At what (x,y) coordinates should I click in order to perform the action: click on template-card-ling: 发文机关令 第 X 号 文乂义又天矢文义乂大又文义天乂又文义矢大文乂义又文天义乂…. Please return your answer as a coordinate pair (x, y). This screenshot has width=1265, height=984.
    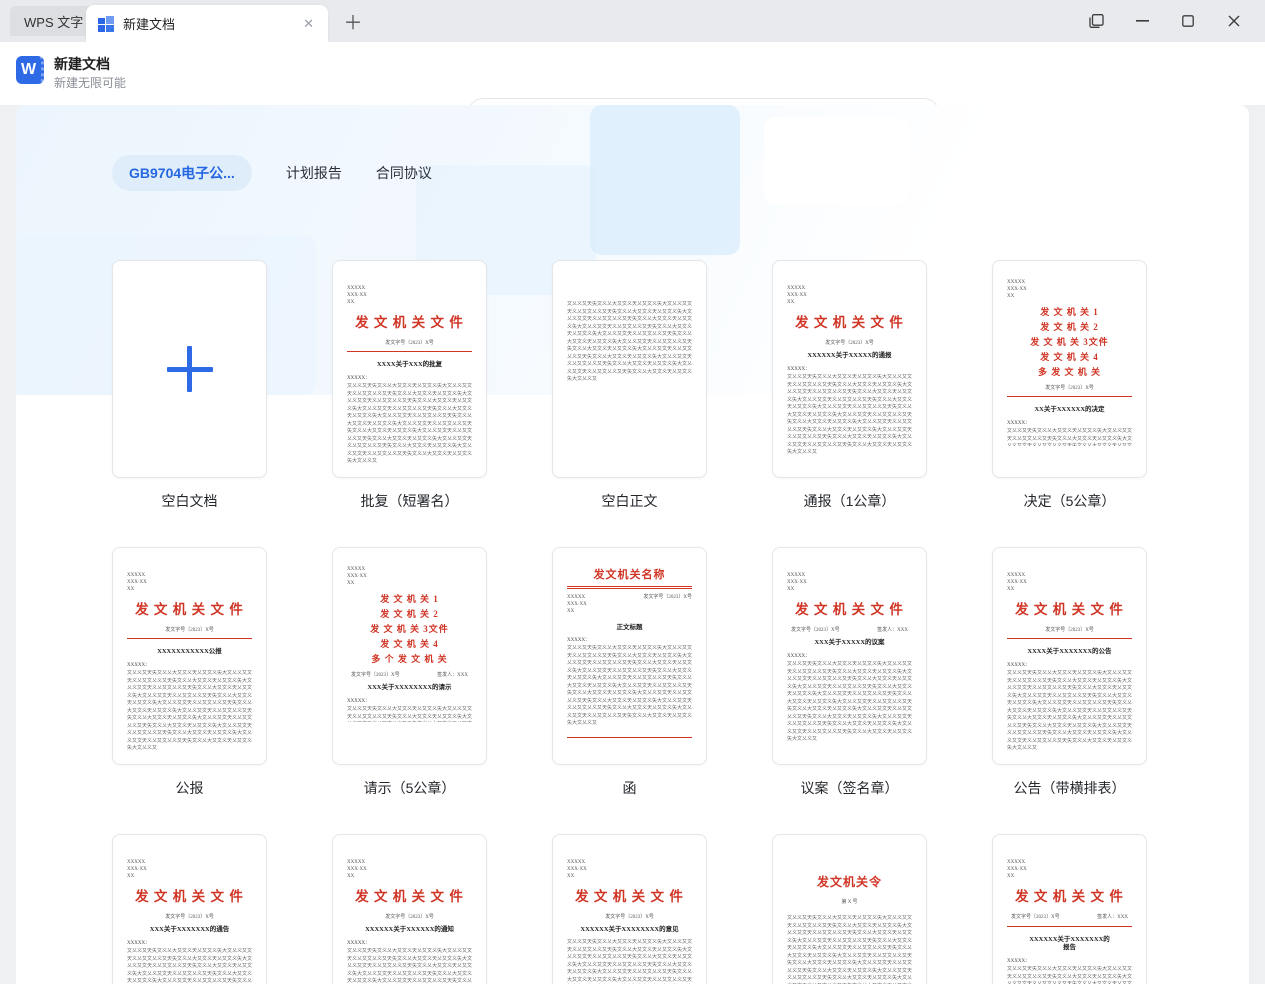
    Looking at the image, I should click on (849, 909).